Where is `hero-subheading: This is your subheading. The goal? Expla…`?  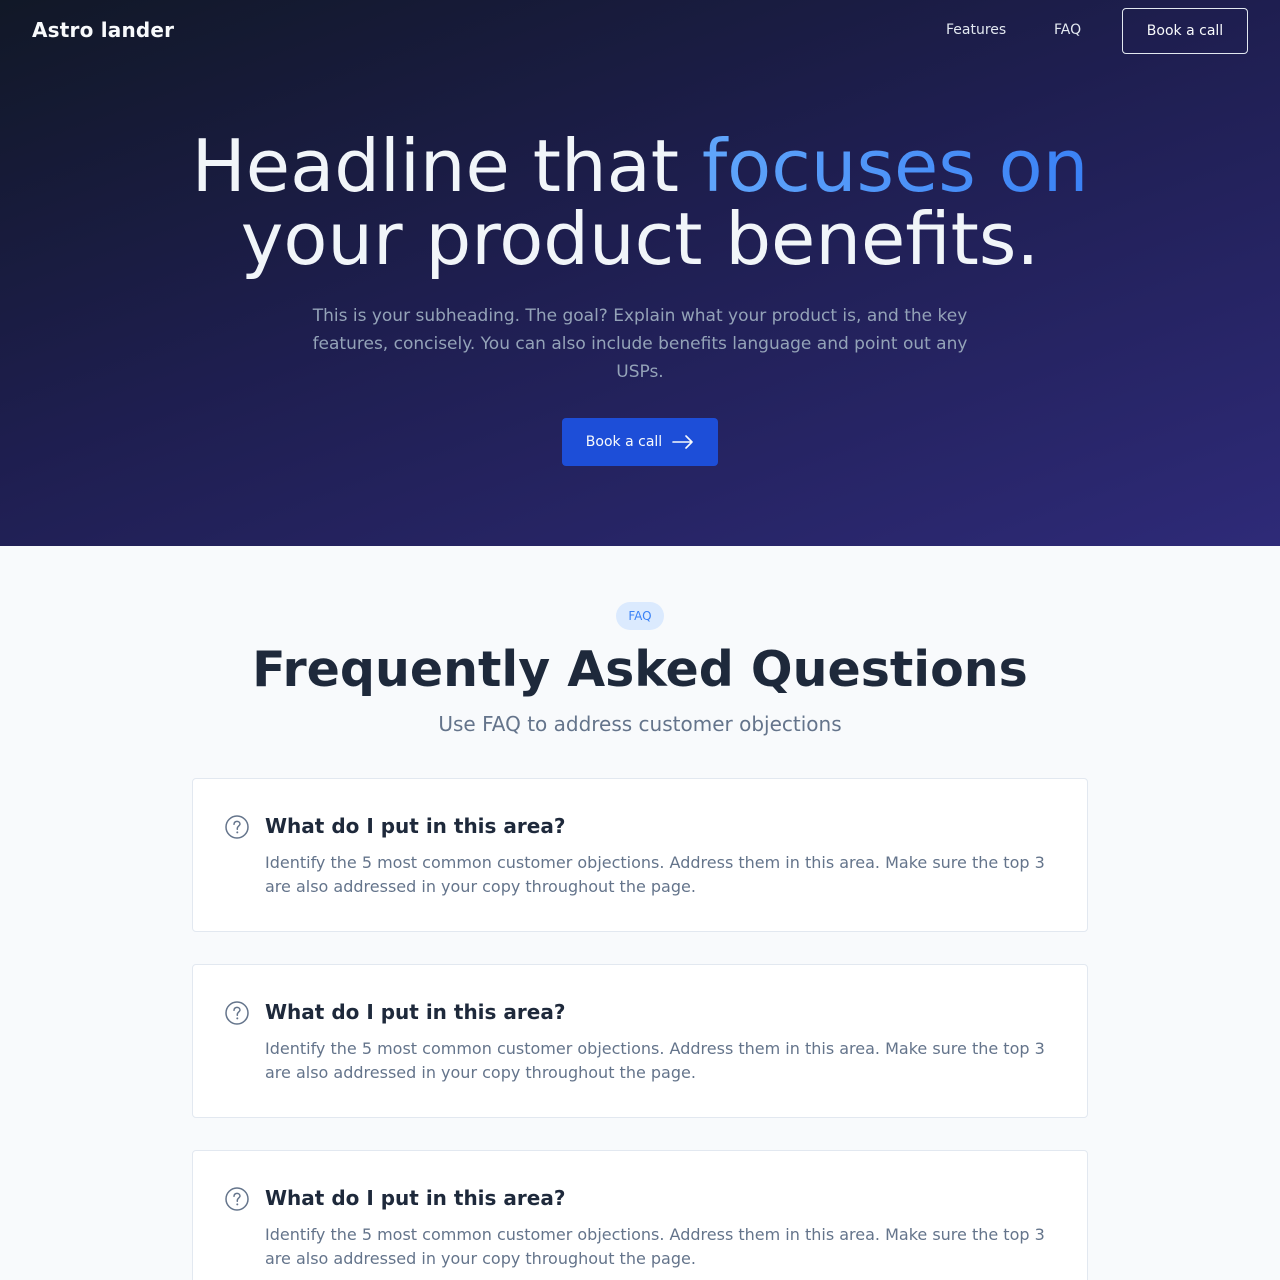
hero-subheading: This is your subheading. The goal? Expla… is located at coordinates (640, 344).